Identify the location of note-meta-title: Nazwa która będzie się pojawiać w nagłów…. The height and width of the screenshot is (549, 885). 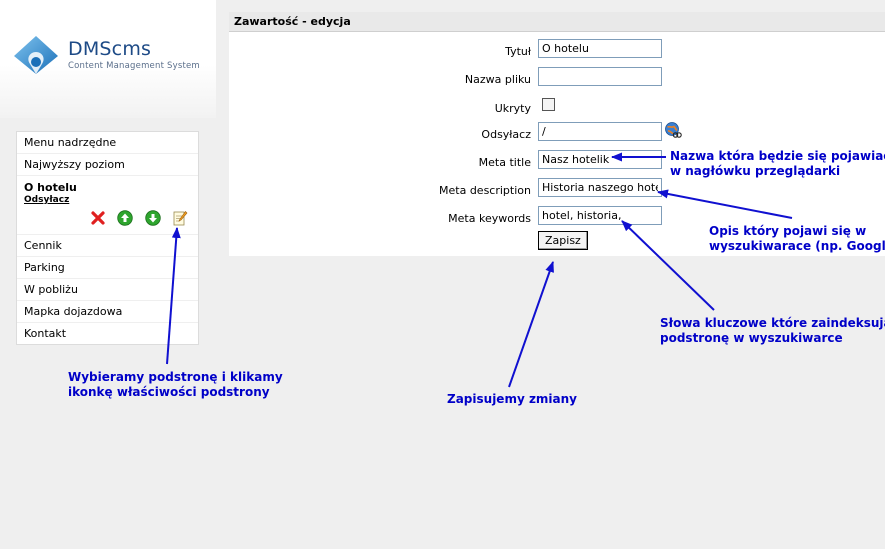
(777, 164).